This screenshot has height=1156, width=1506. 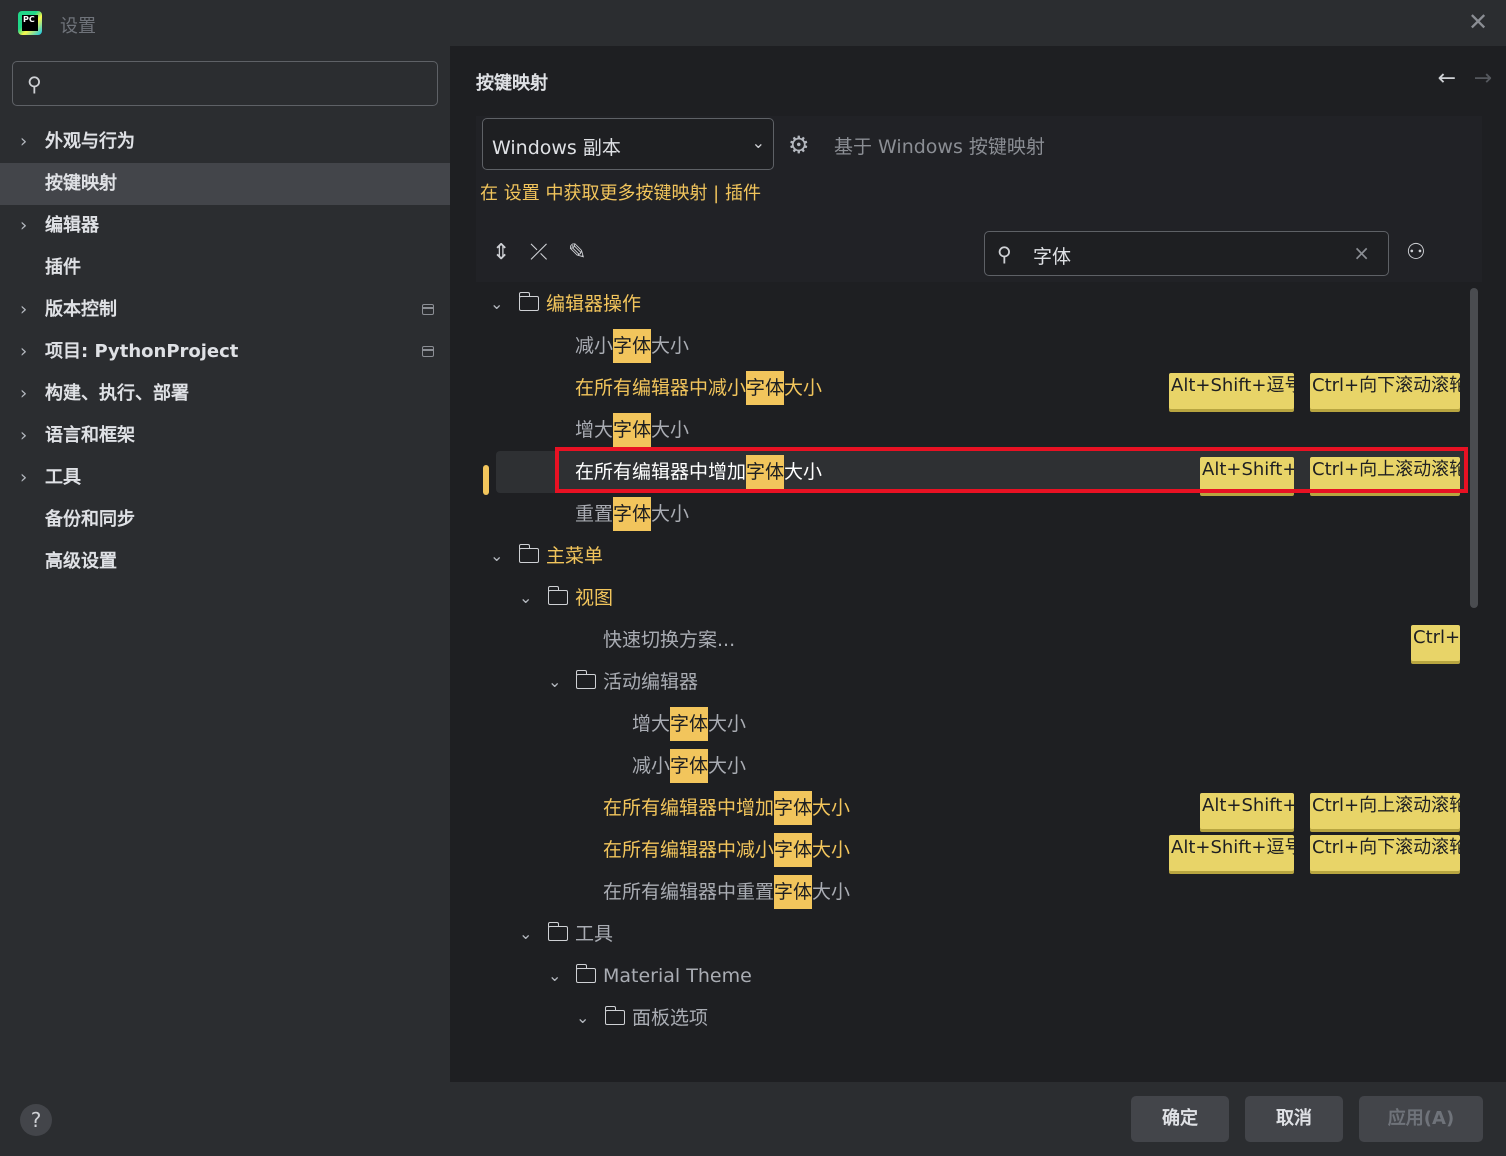 What do you see at coordinates (971, 514) in the screenshot?
I see `tree-action: 重置字体大小` at bounding box center [971, 514].